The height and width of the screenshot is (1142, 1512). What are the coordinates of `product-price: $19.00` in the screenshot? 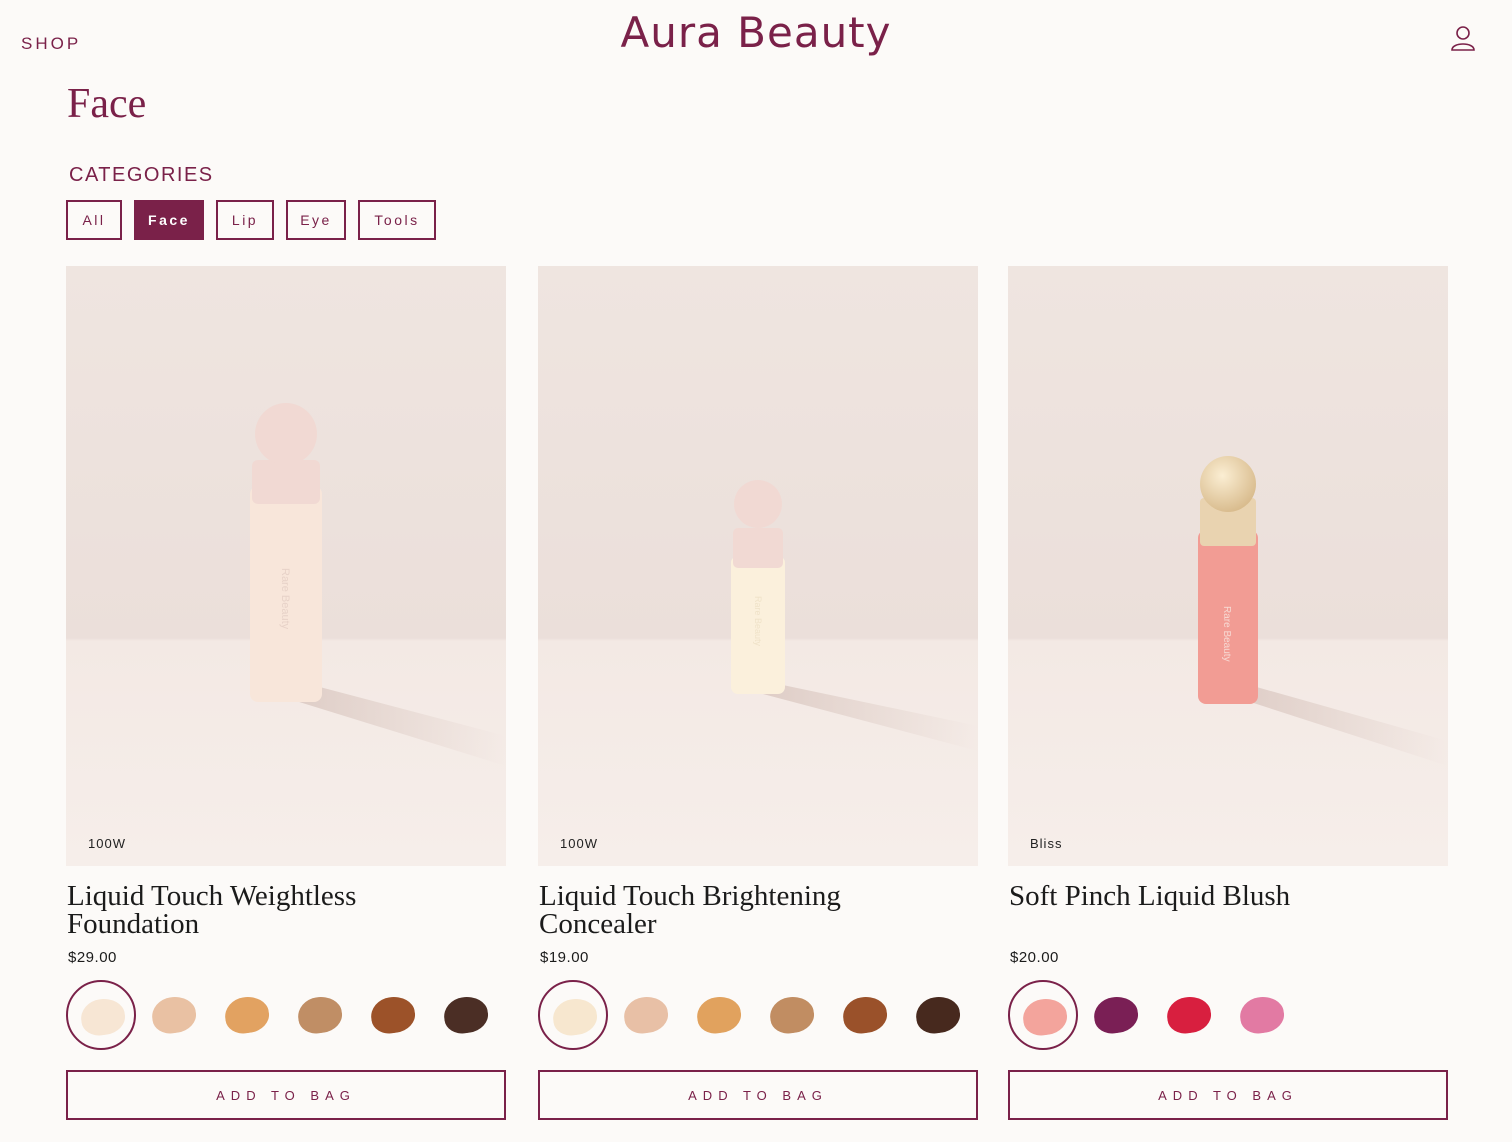 It's located at (564, 957).